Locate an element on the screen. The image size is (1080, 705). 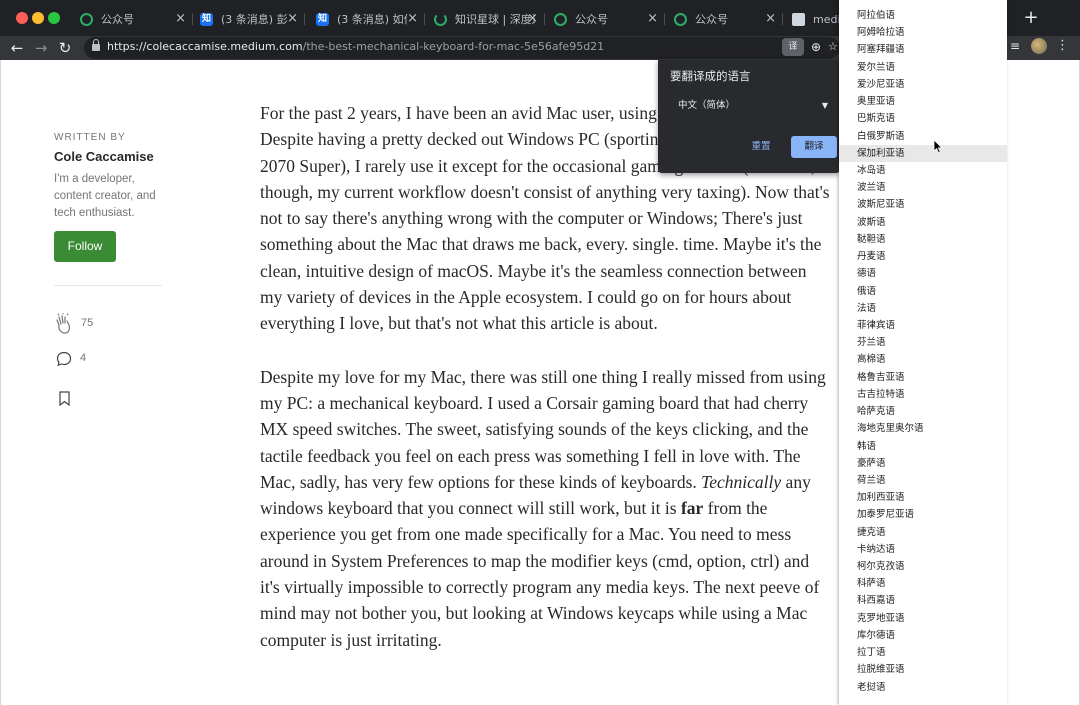
window-maximize-button is located at coordinates (54, 18).